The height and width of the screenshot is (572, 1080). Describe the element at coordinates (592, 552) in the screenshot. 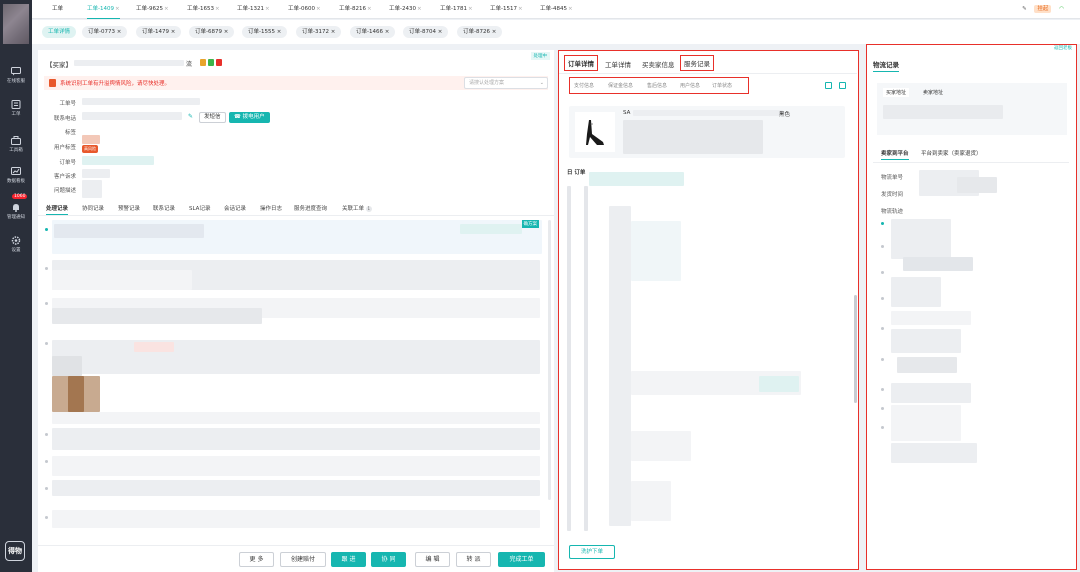

I see `wash-order-button: 洗护下单` at that location.